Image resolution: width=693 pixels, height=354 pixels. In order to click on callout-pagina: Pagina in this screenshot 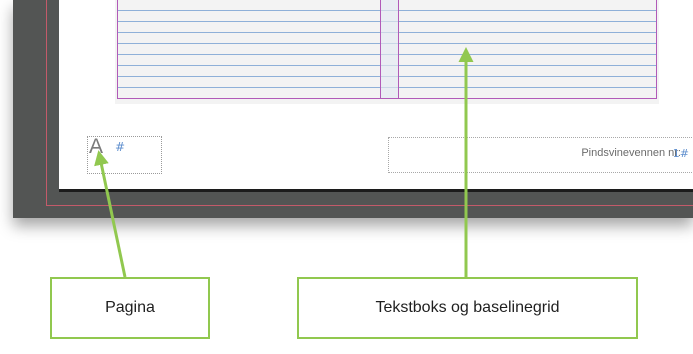, I will do `click(130, 308)`.